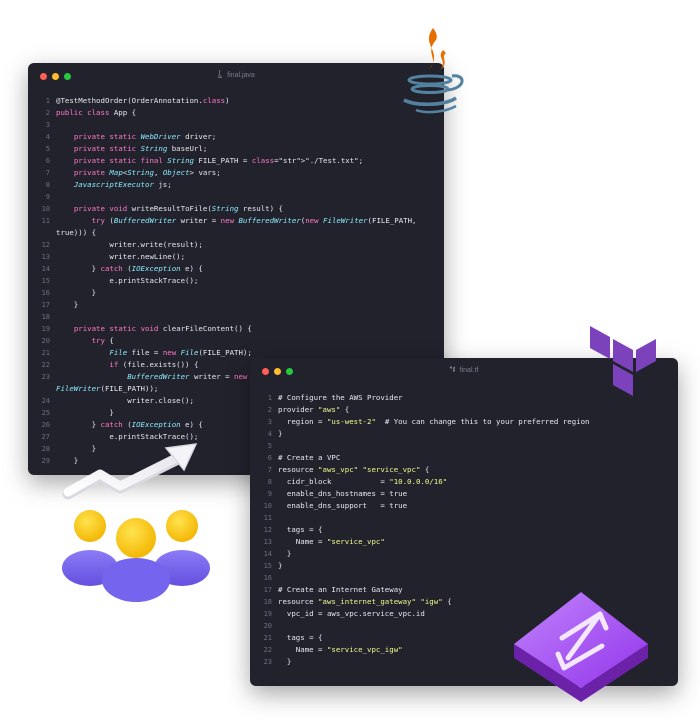 This screenshot has width=700, height=724. Describe the element at coordinates (129, 244) in the screenshot. I see `line-text: writer.write(result);` at that location.